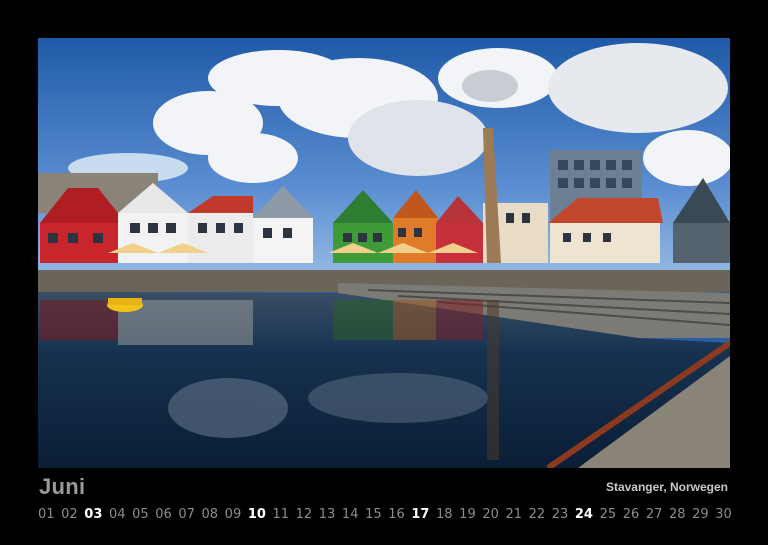  What do you see at coordinates (350, 514) in the screenshot?
I see `day-14: 14` at bounding box center [350, 514].